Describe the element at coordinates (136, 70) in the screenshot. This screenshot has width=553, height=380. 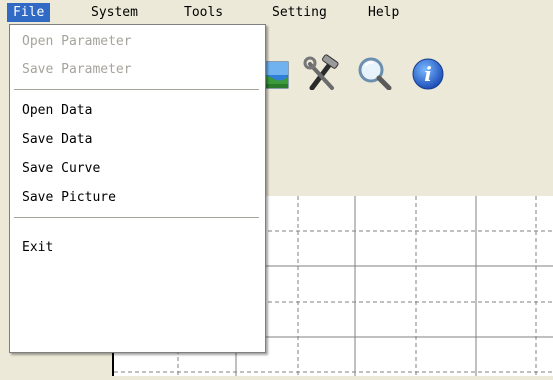
I see `menu-item-save-parameter: Save Parameter` at that location.